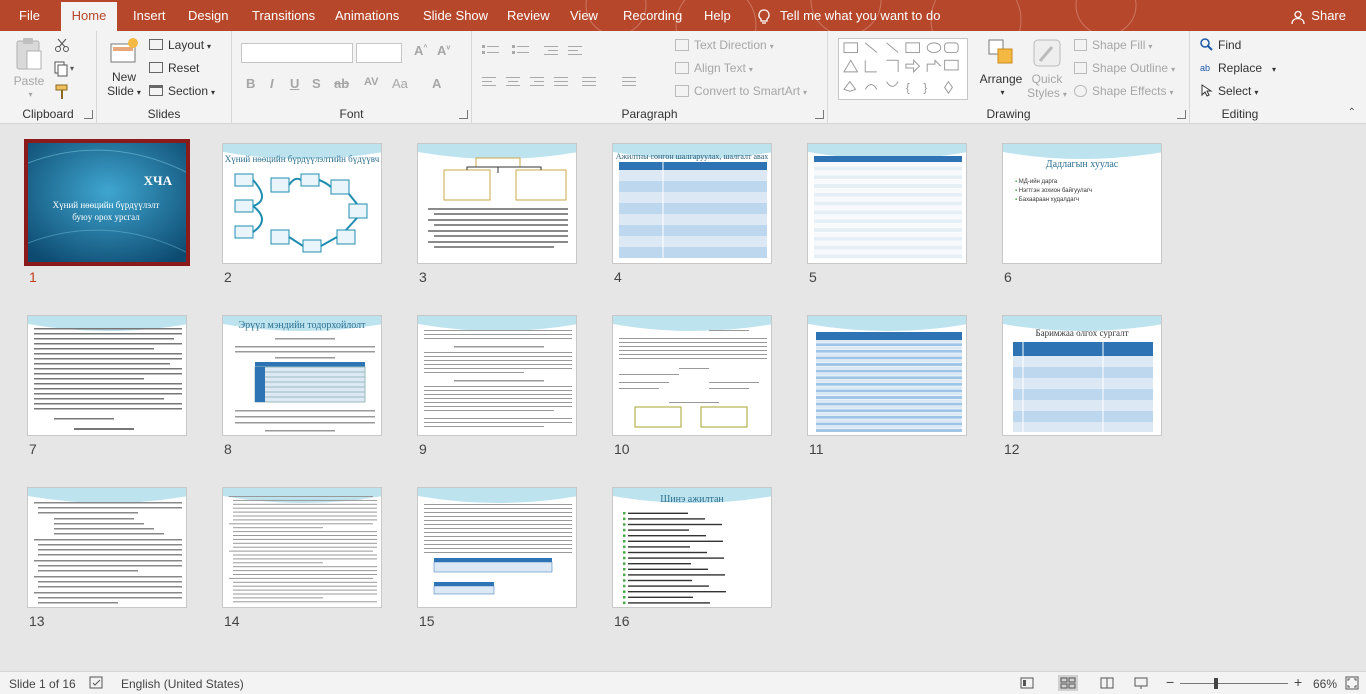 The image size is (1366, 694). Describe the element at coordinates (1113, 45) in the screenshot. I see `shape-fill-button: Shape Fill ▾` at that location.